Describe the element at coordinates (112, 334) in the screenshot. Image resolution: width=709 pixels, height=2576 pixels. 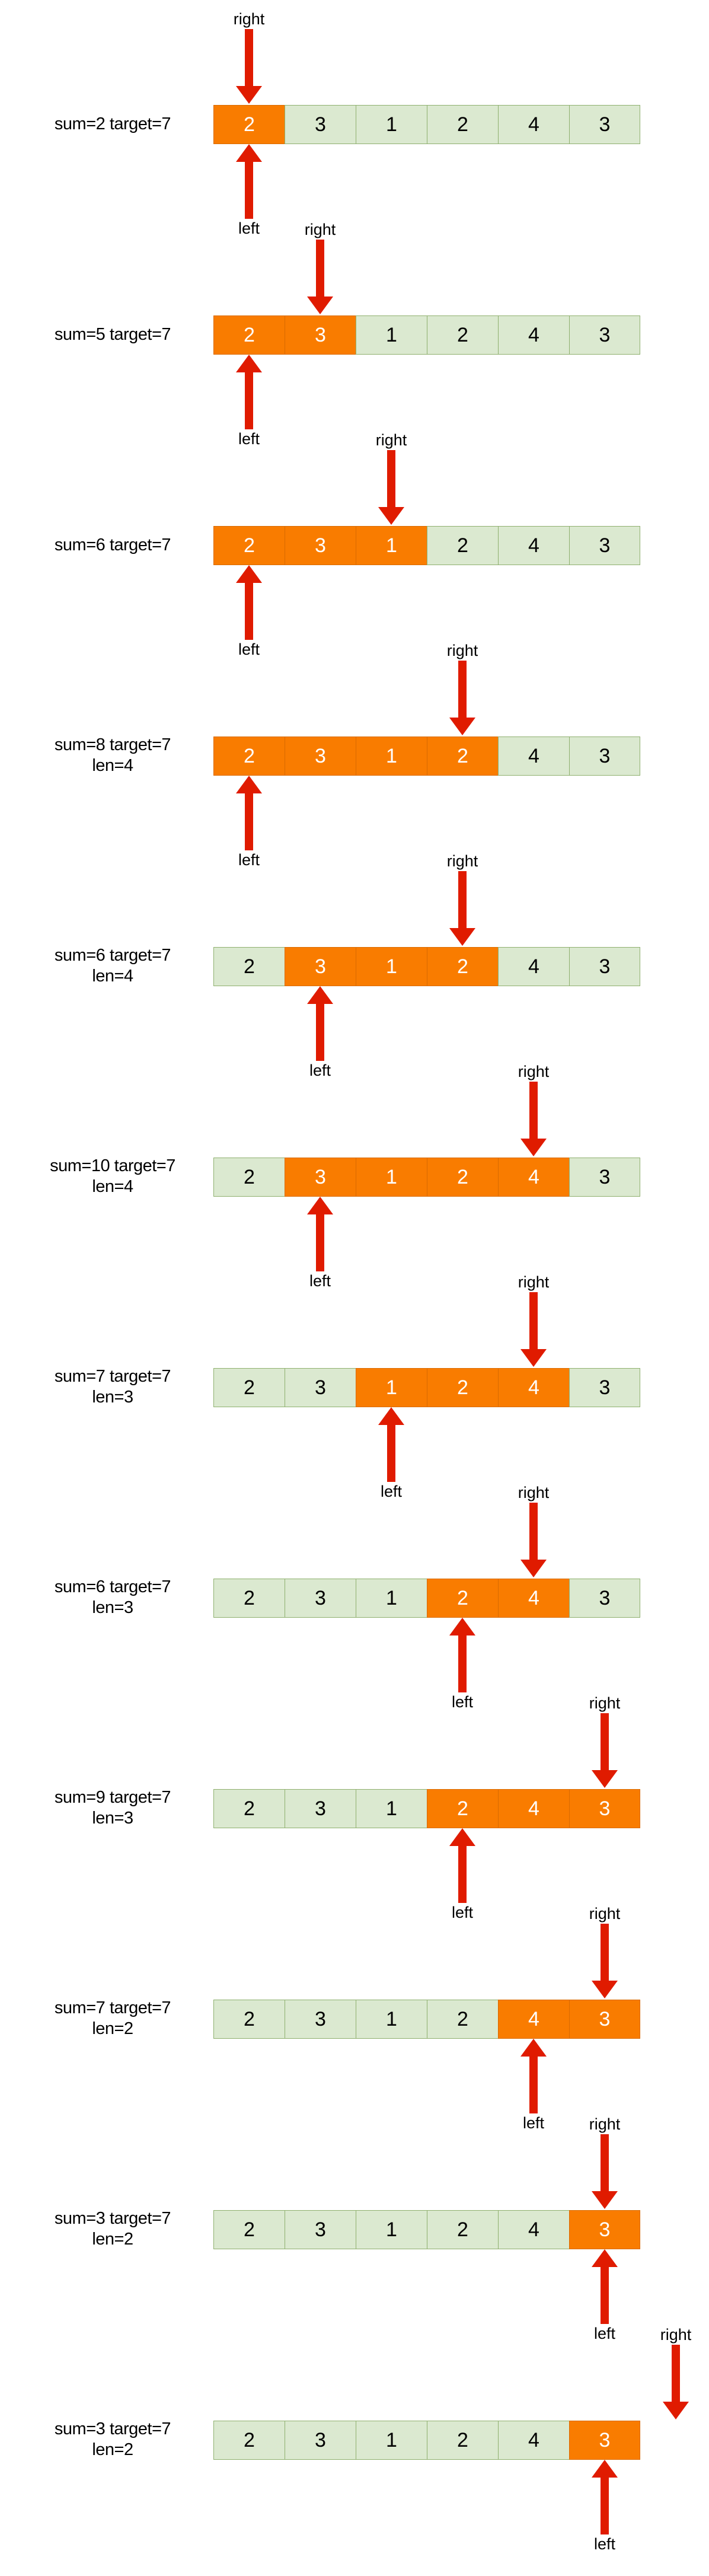
I see `step-status-label: sum=5 target=7` at that location.